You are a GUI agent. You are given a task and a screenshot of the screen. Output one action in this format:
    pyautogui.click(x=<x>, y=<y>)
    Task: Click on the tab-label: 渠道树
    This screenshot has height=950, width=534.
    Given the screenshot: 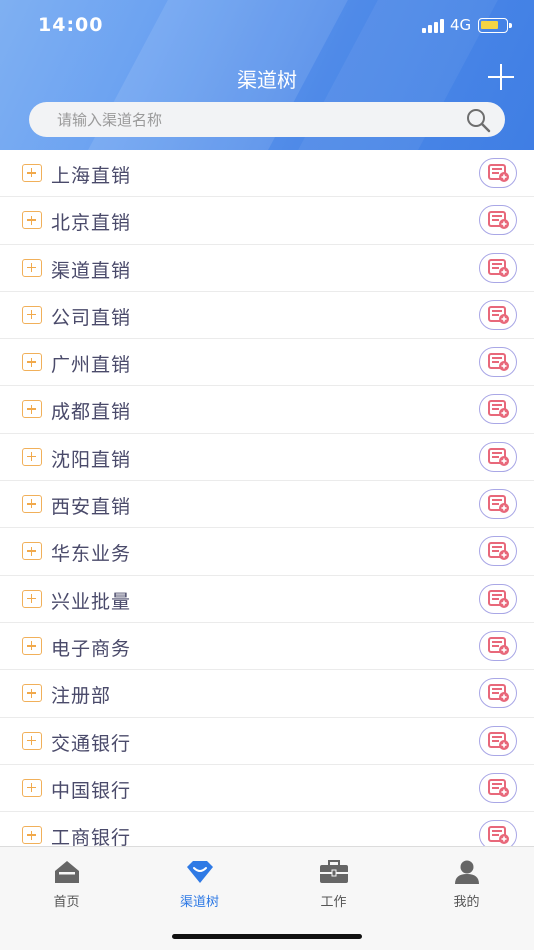 What is the action you would take?
    pyautogui.click(x=199, y=902)
    